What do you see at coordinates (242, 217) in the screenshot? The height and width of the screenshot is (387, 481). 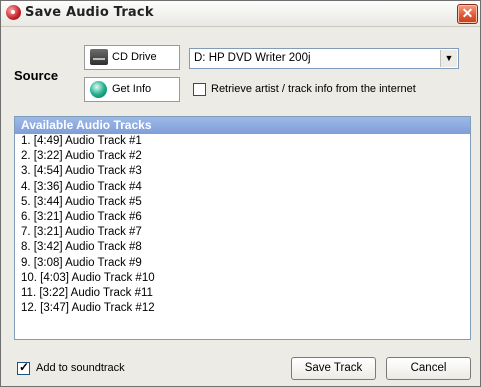 I see `track-item: 6. [3:21] Audio Track #6` at bounding box center [242, 217].